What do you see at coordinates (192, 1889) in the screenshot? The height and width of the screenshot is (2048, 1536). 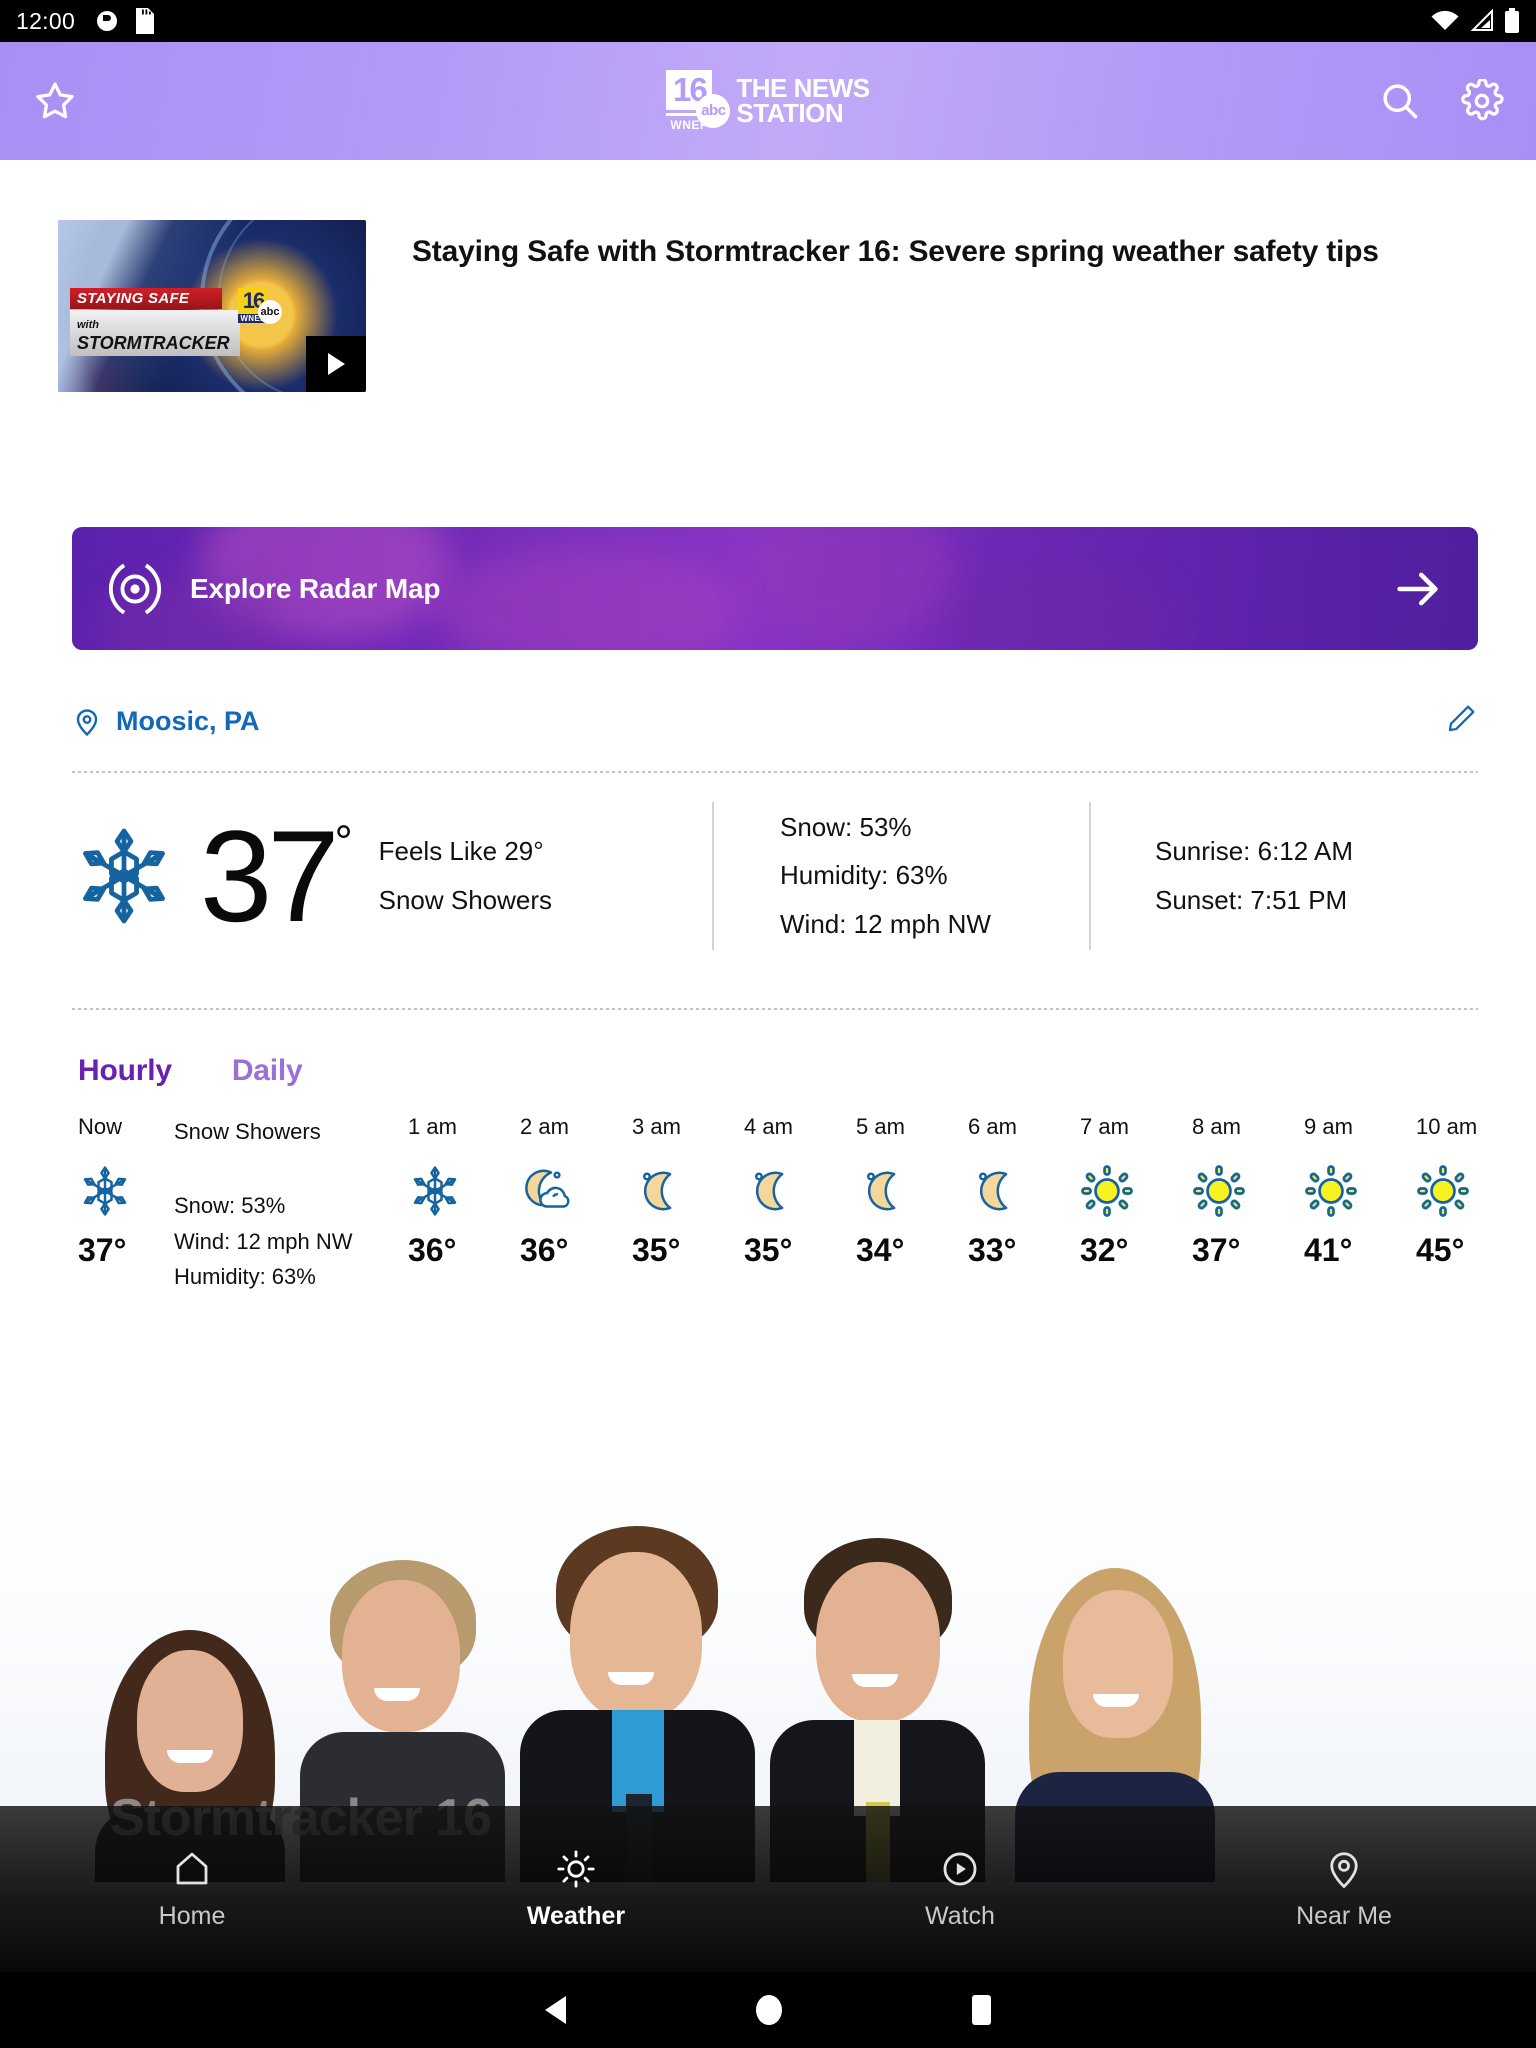 I see `nav-item-home: Home` at bounding box center [192, 1889].